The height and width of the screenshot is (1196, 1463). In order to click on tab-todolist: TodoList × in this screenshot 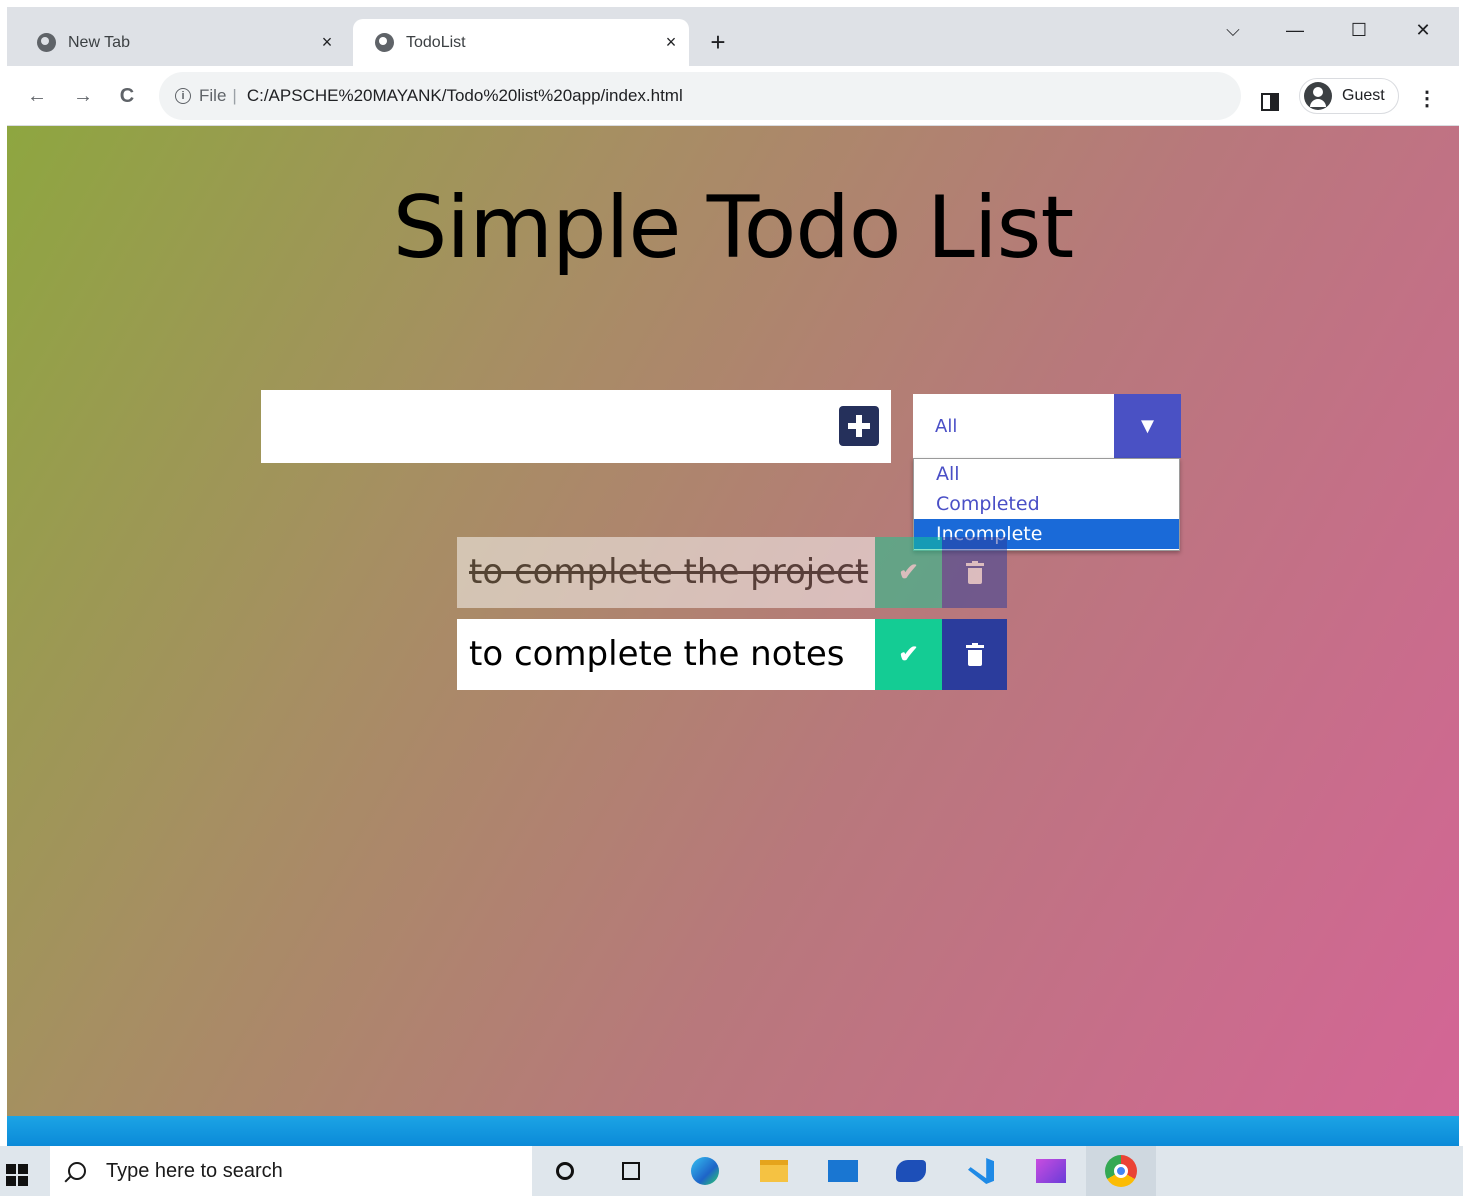, I will do `click(521, 42)`.